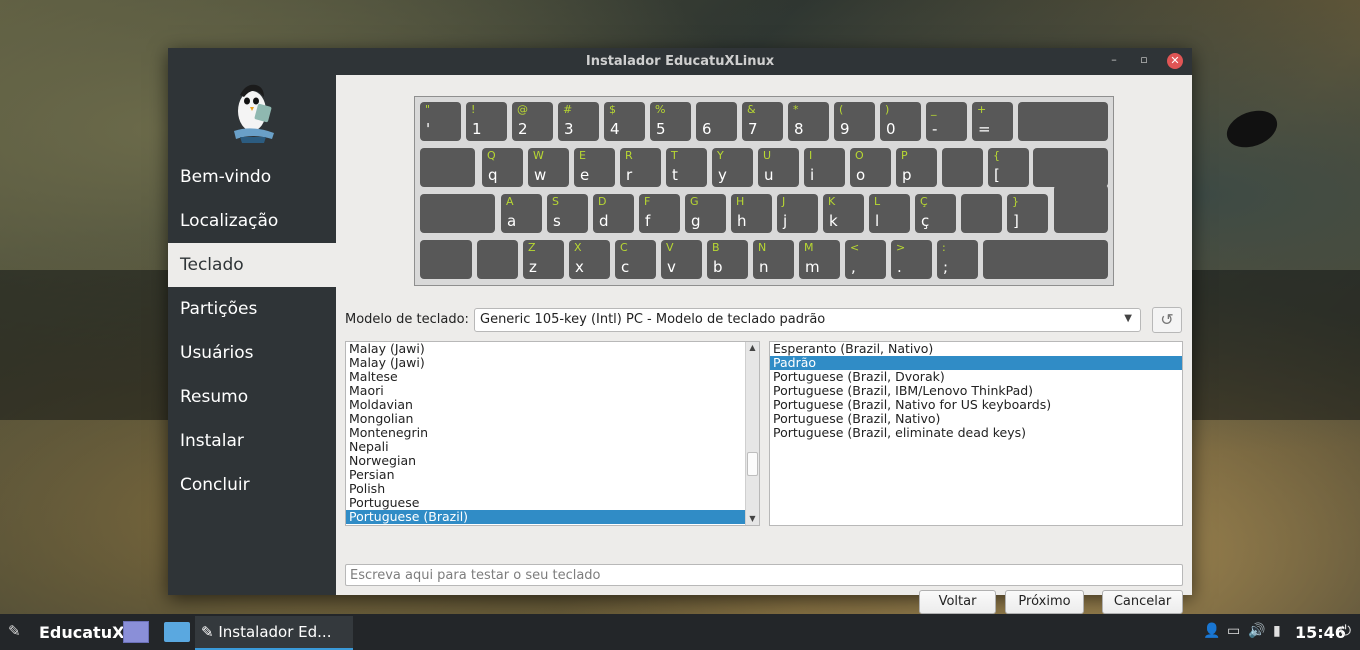 Image resolution: width=1360 pixels, height=650 pixels. What do you see at coordinates (957, 602) in the screenshot?
I see `back-button: Voltar` at bounding box center [957, 602].